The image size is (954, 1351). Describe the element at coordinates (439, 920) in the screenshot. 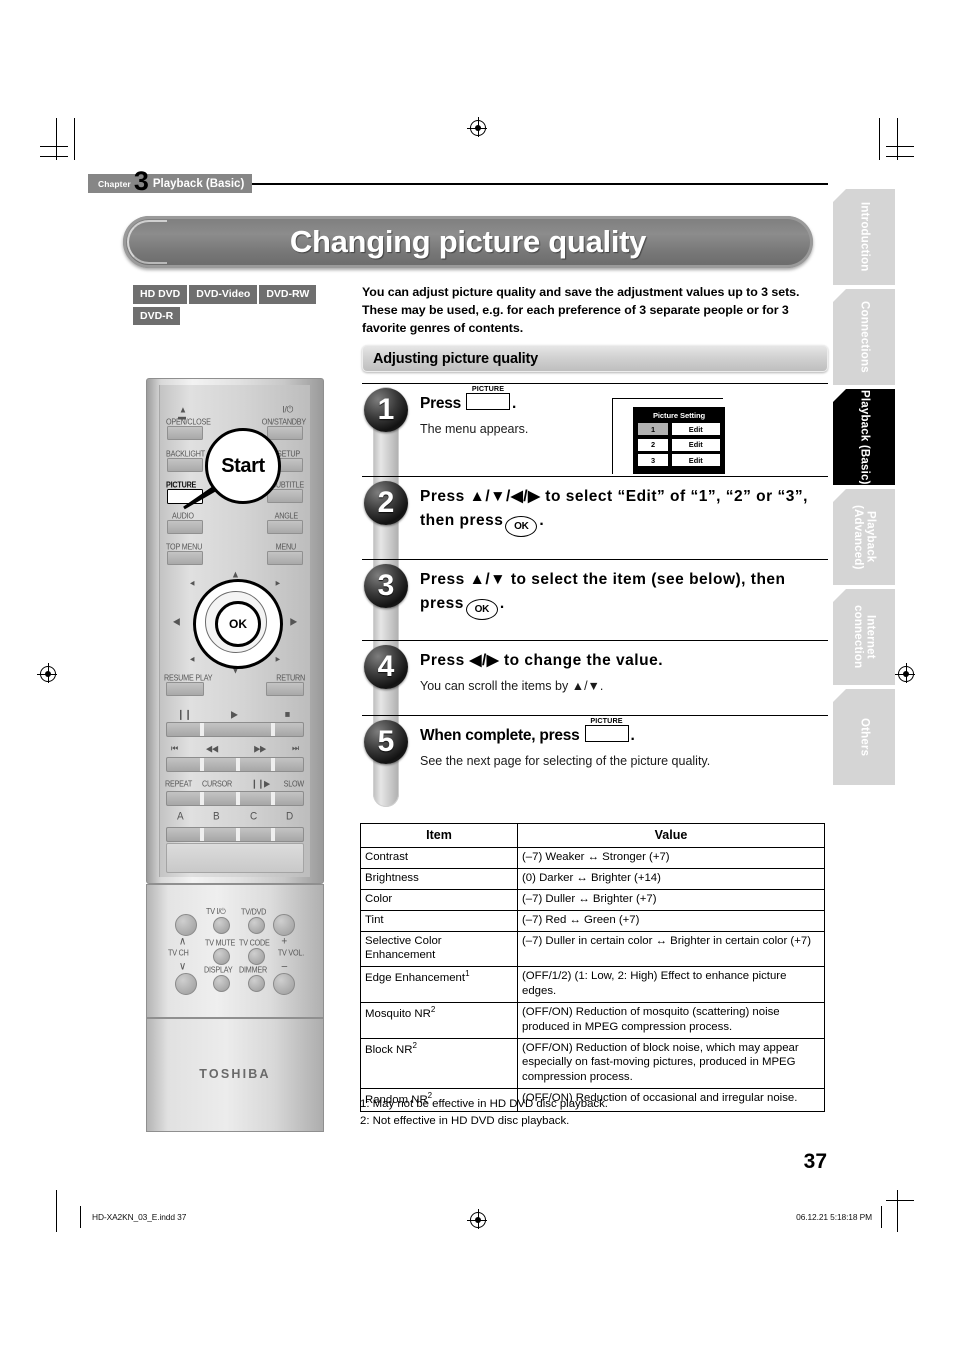

I see `table-cell-item: Tint` at that location.